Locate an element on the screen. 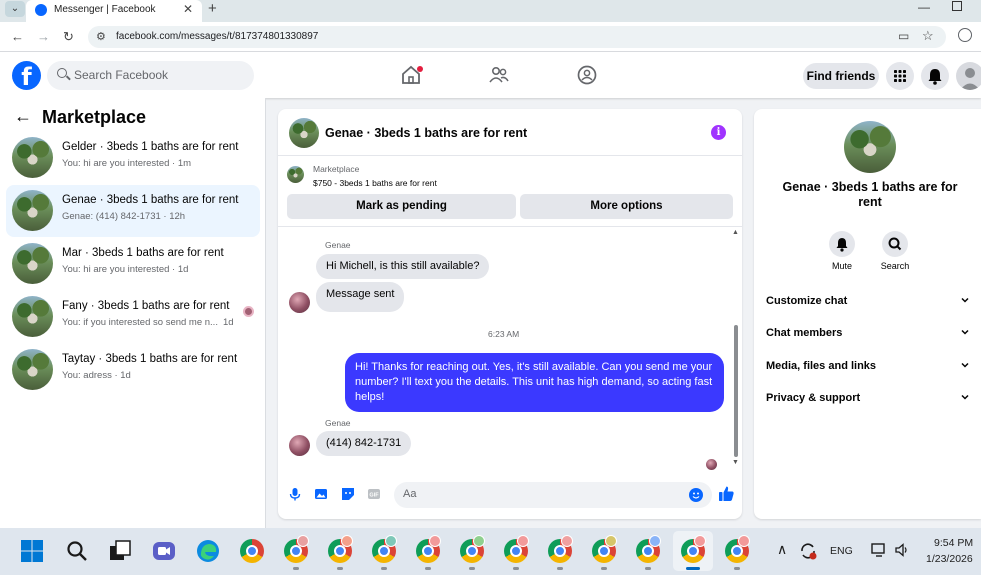  sticker-icon is located at coordinates (348, 494).